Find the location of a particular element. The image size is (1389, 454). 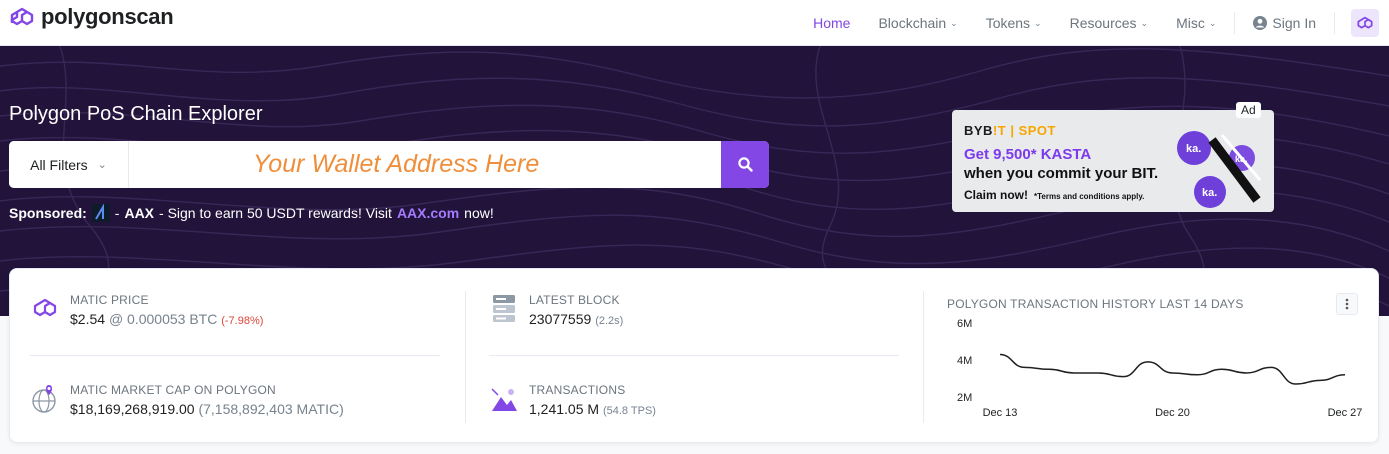

sponsor-brand: AAX is located at coordinates (139, 213).